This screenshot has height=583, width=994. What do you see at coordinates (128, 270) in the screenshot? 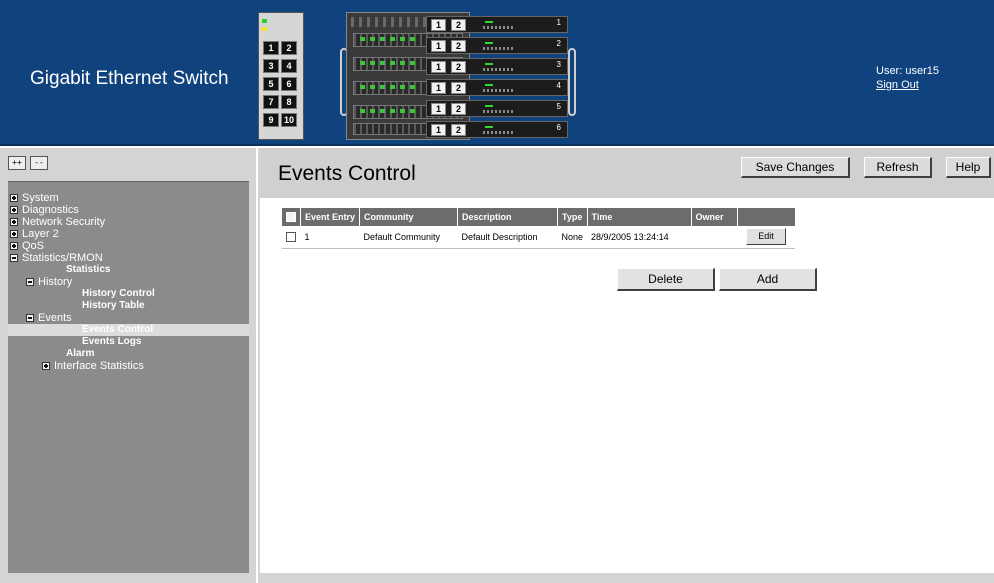
I see `nav-item-statistics: Statistics` at bounding box center [128, 270].